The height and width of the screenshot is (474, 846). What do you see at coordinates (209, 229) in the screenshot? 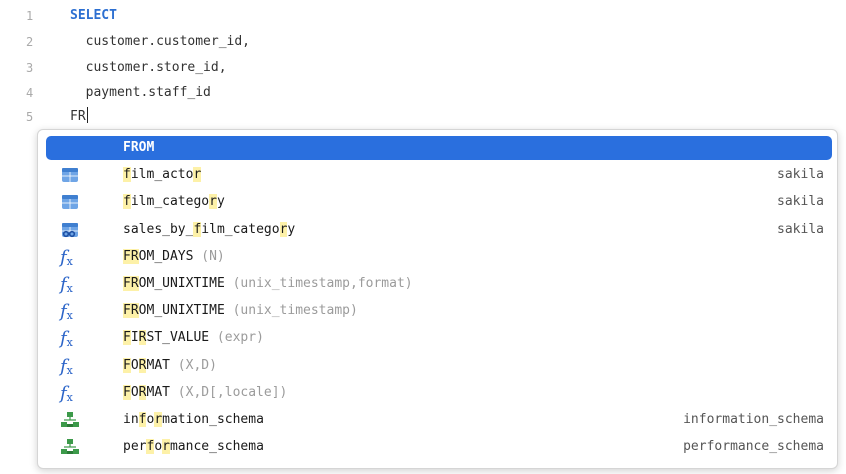
I see `autocomplete-item-label: sales_by_film_category` at bounding box center [209, 229].